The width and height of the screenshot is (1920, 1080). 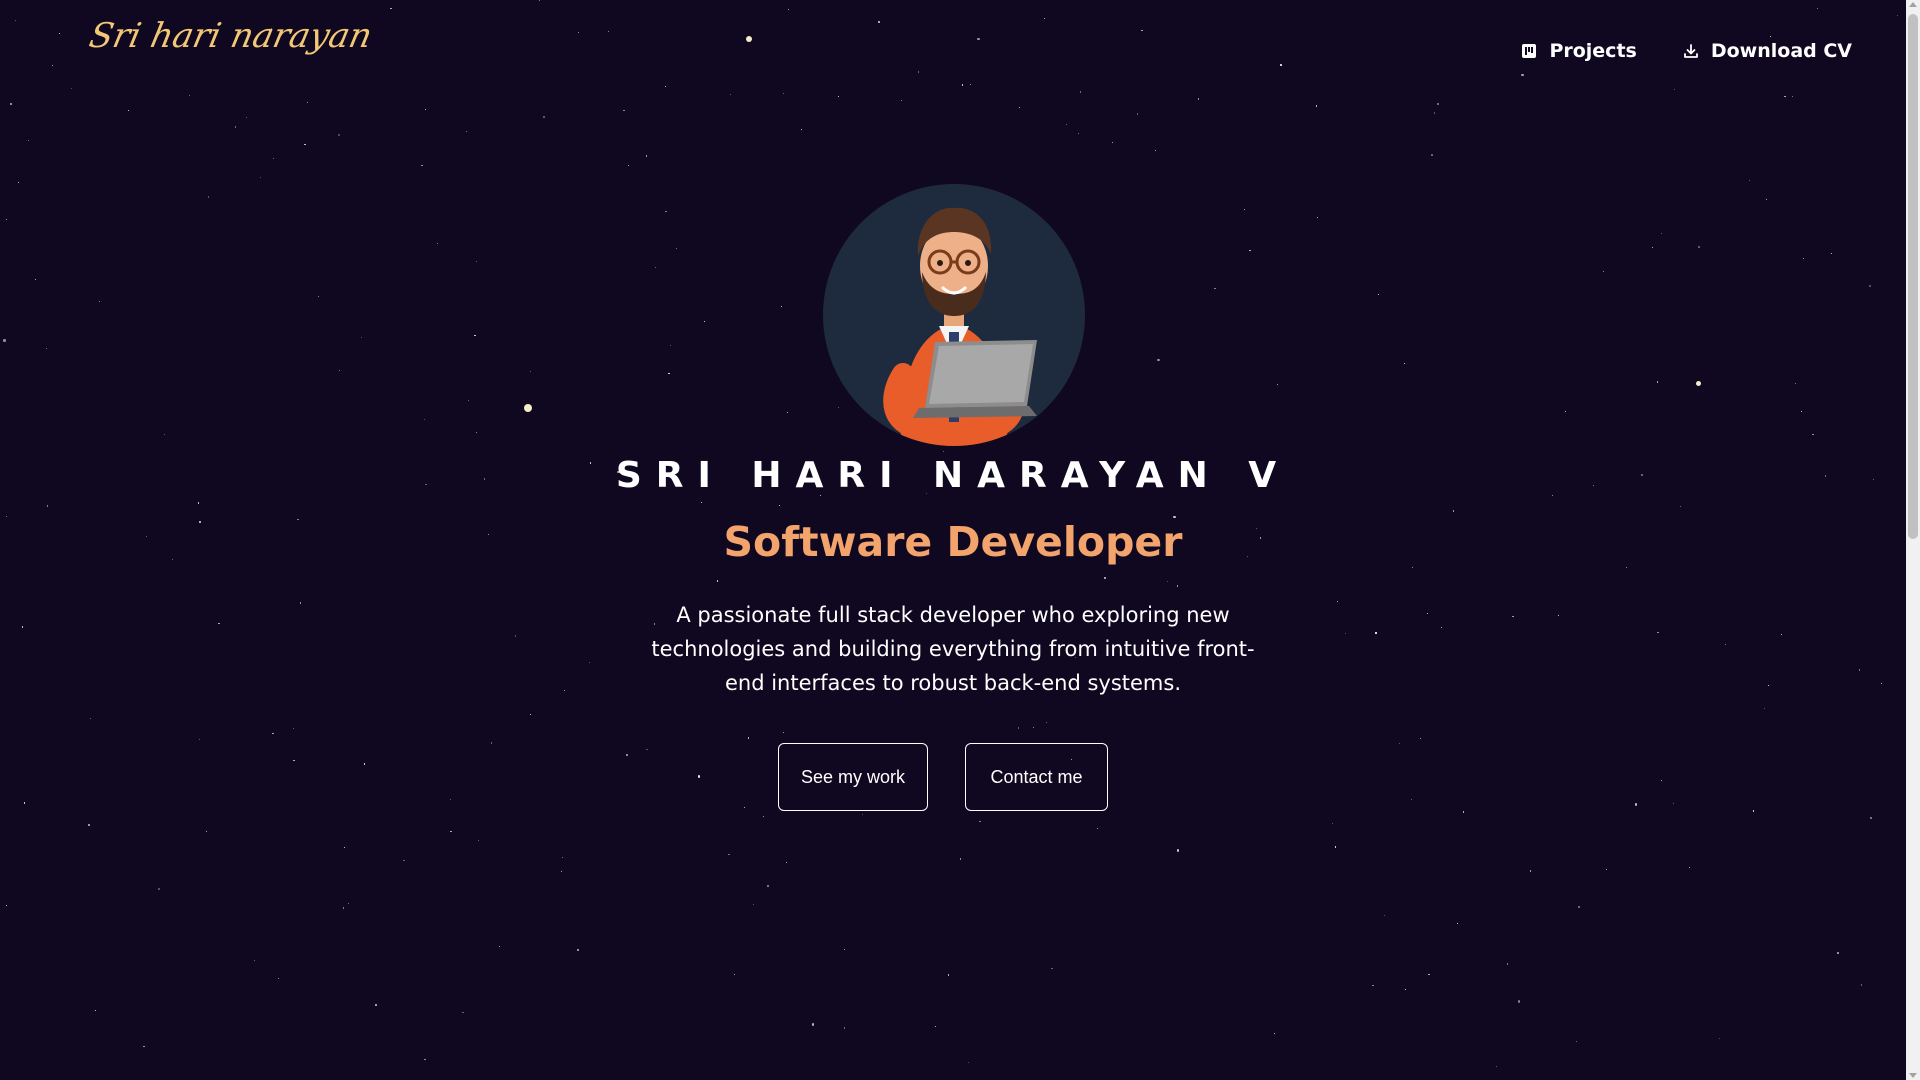 What do you see at coordinates (1036, 777) in the screenshot?
I see `contact-me-button: Contact me` at bounding box center [1036, 777].